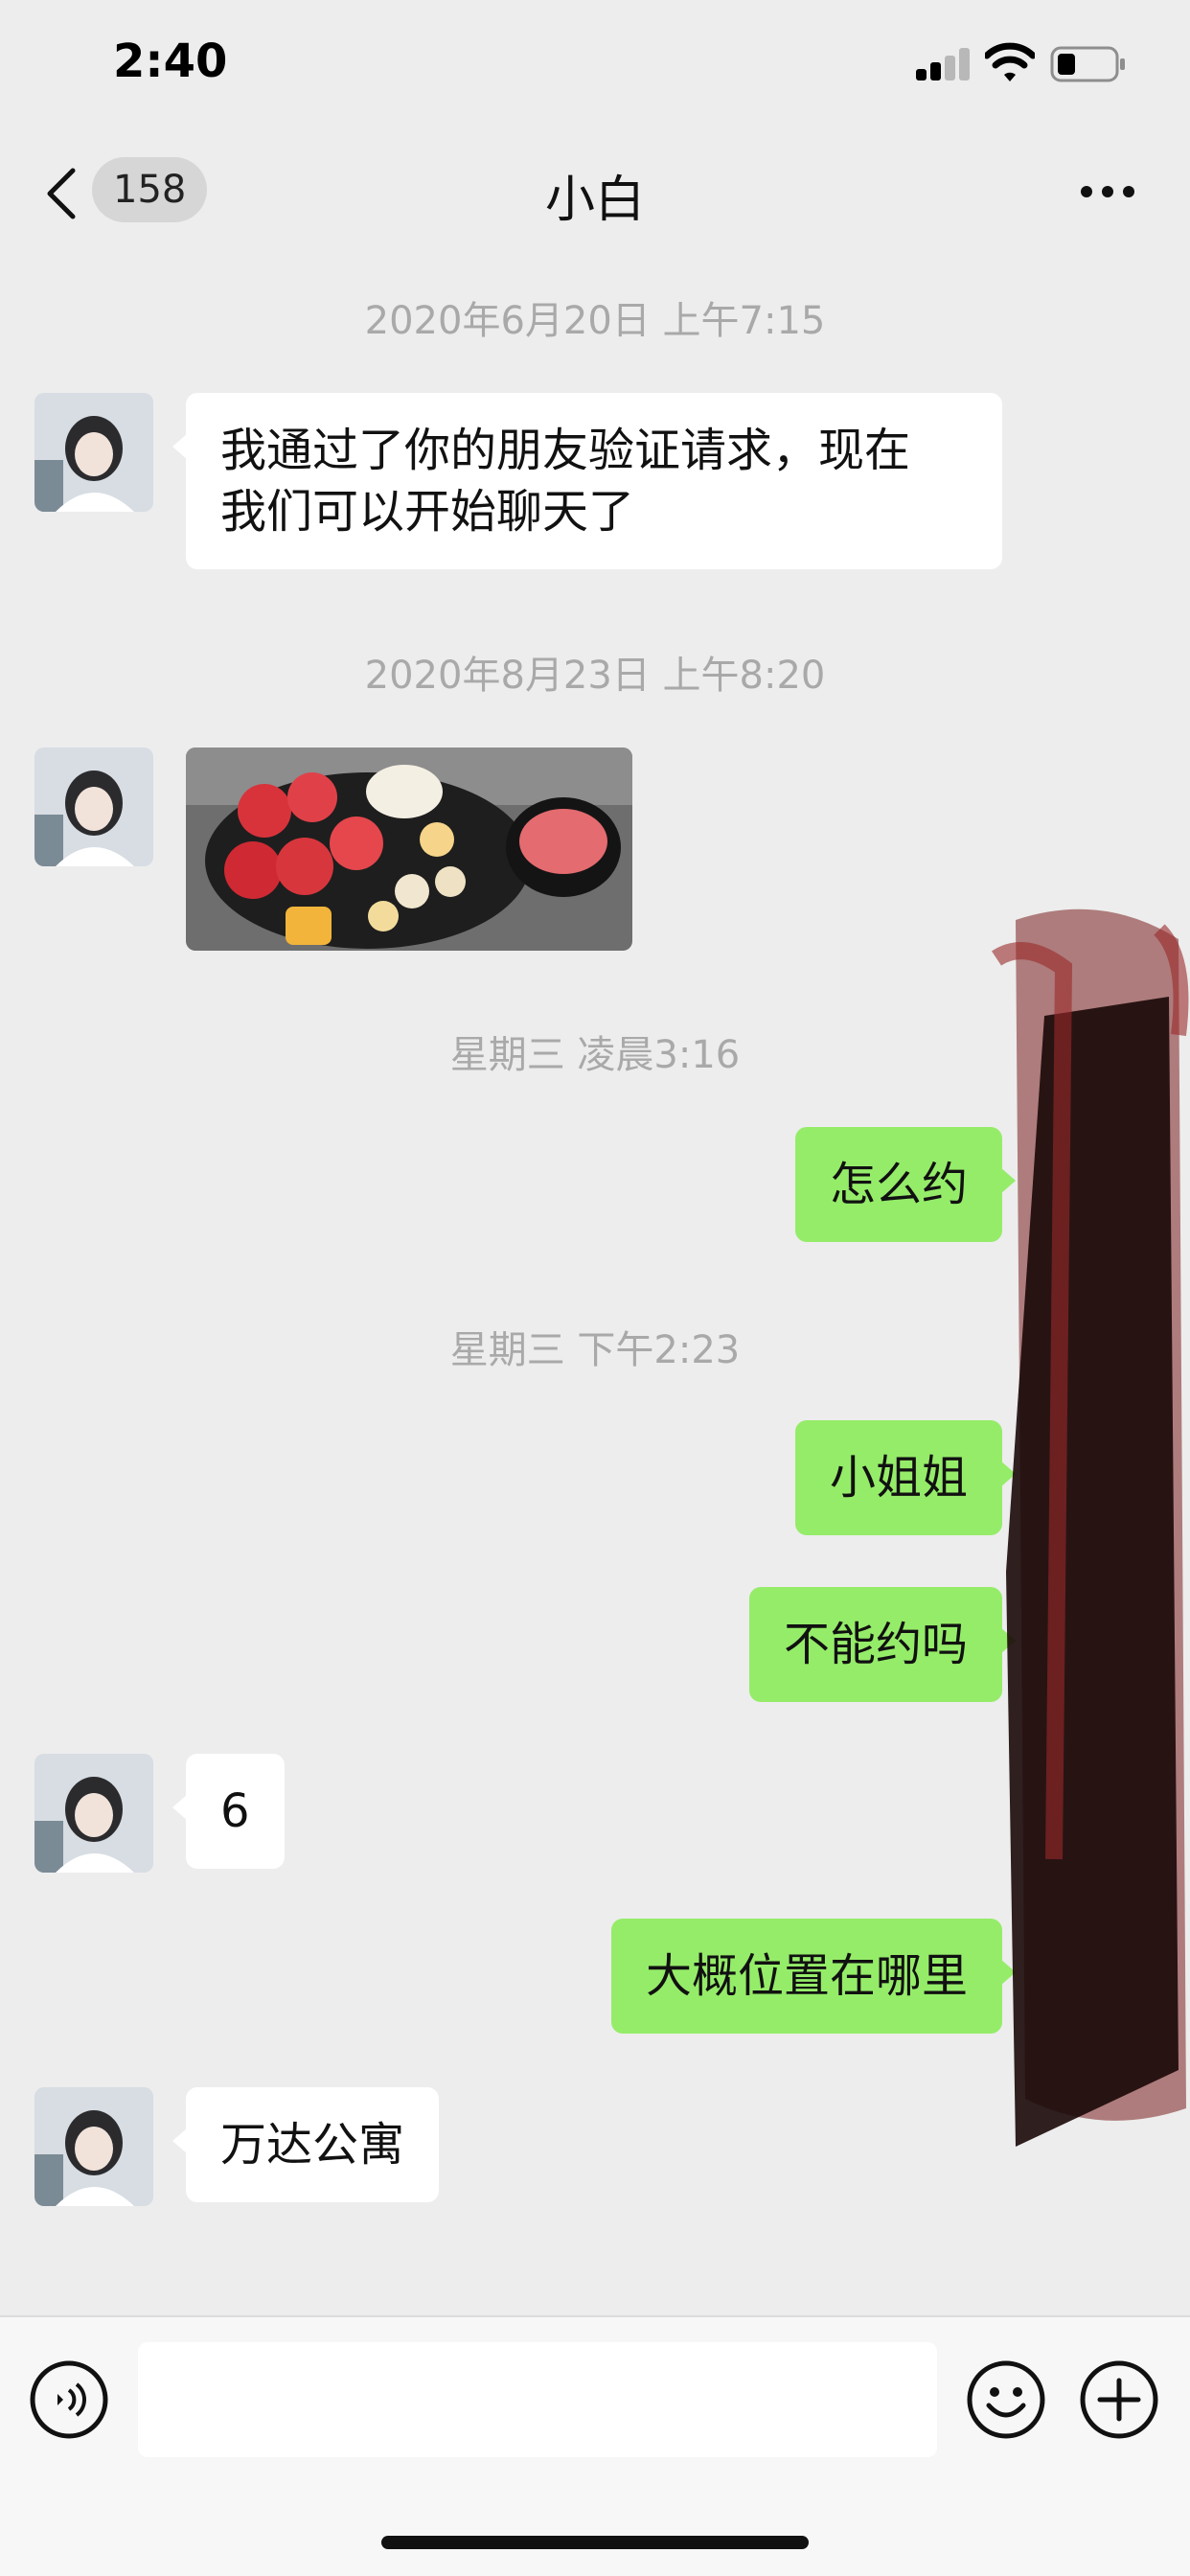 The image size is (1190, 2576). What do you see at coordinates (69, 2399) in the screenshot?
I see `voice-icon` at bounding box center [69, 2399].